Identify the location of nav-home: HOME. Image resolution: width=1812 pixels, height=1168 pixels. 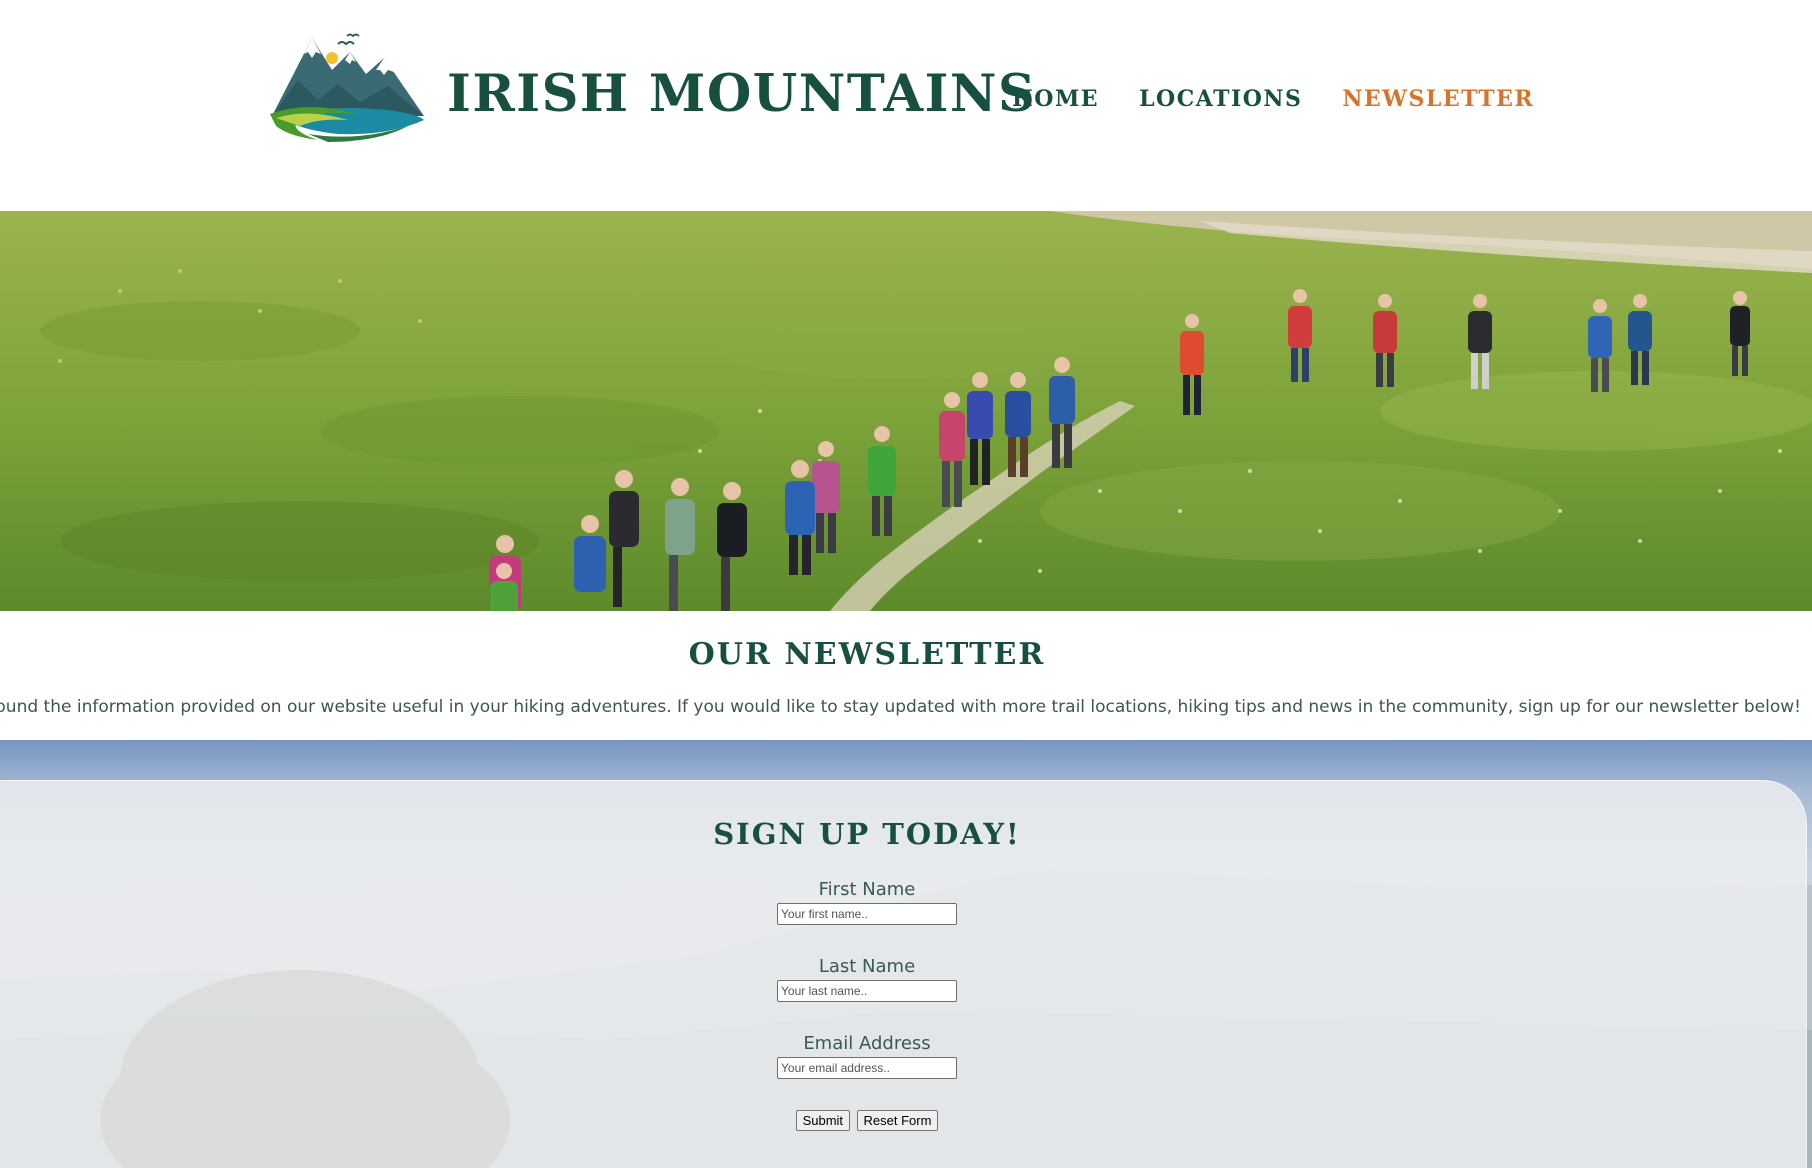
(1055, 99).